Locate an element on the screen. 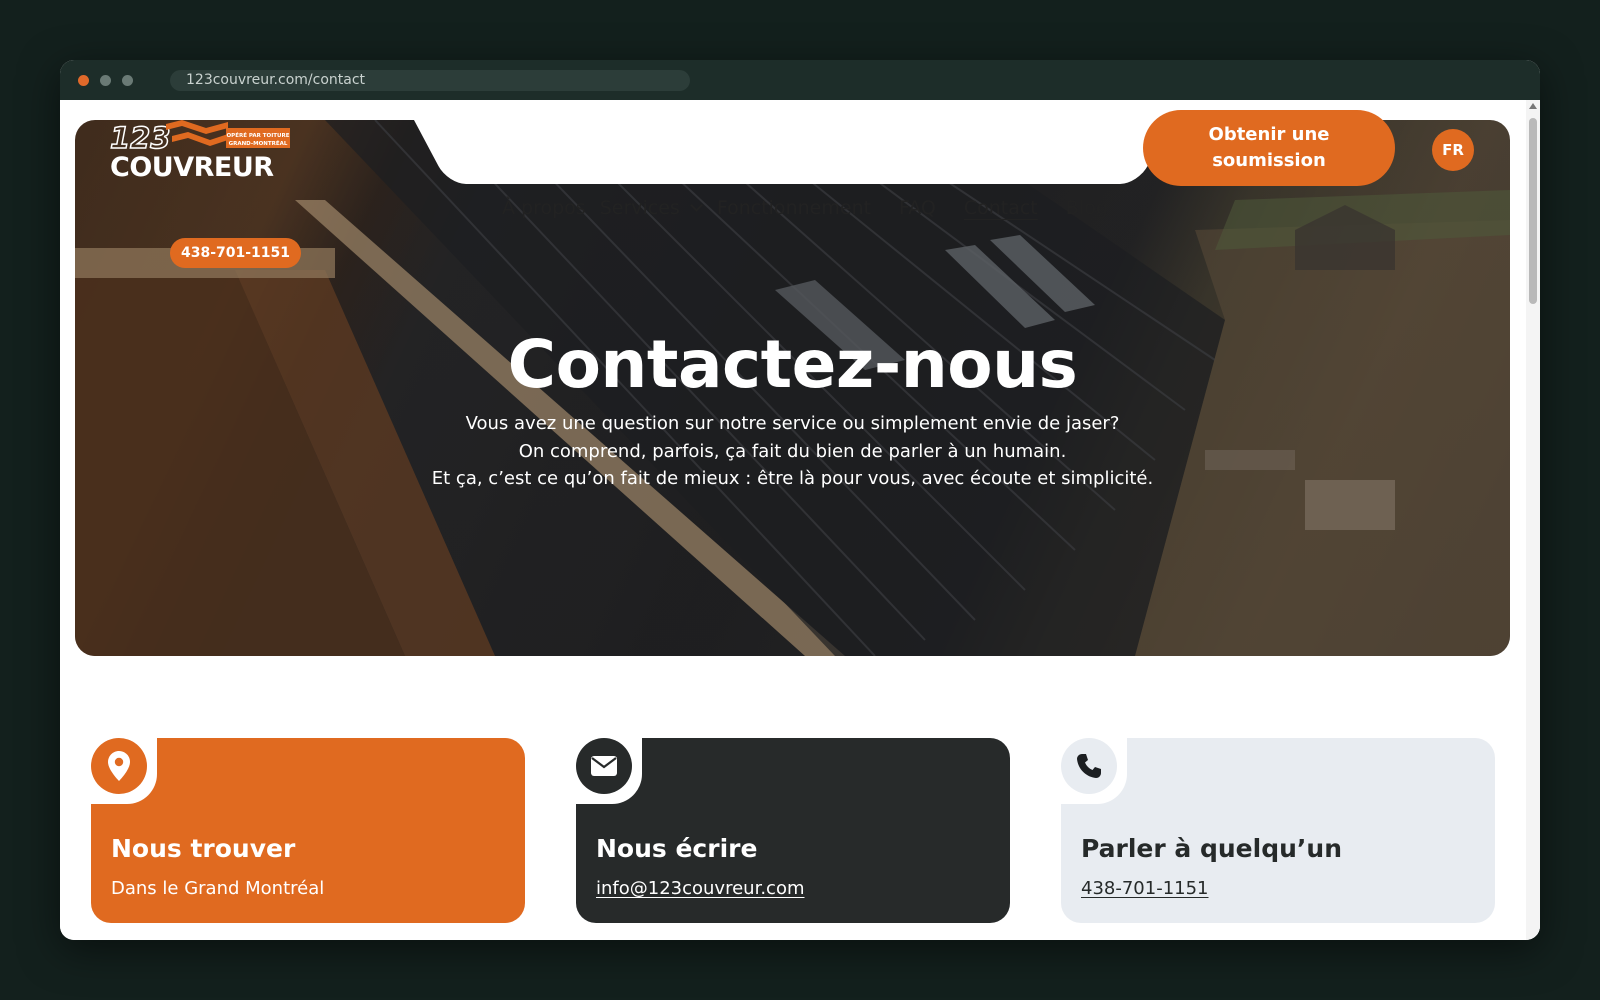 Image resolution: width=1600 pixels, height=1000 pixels. envelope-icon is located at coordinates (604, 766).